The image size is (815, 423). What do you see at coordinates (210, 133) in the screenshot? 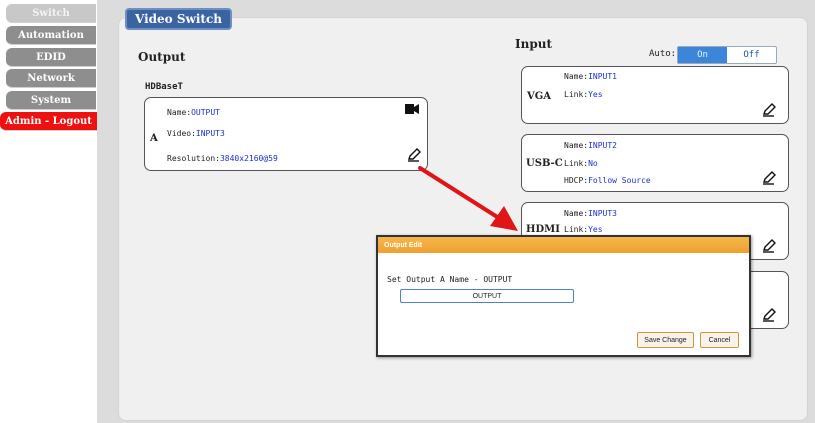
I see `output-video-value: INPUT3` at bounding box center [210, 133].